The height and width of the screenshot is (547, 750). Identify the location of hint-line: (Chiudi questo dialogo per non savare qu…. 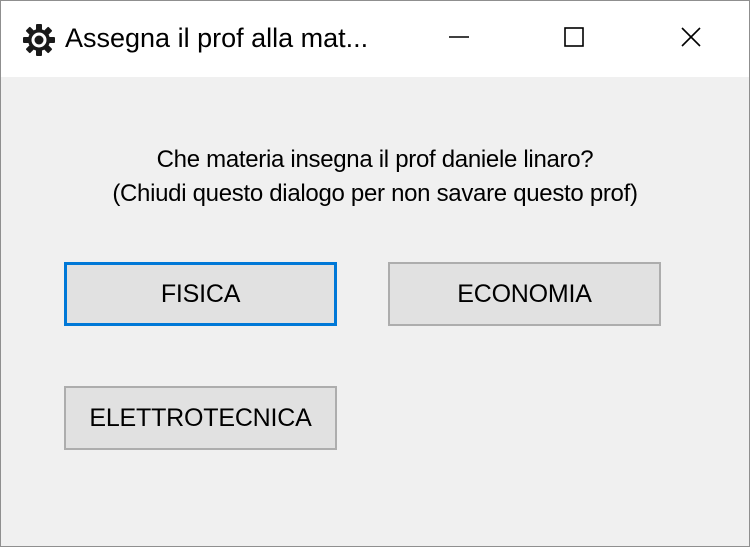
(375, 193).